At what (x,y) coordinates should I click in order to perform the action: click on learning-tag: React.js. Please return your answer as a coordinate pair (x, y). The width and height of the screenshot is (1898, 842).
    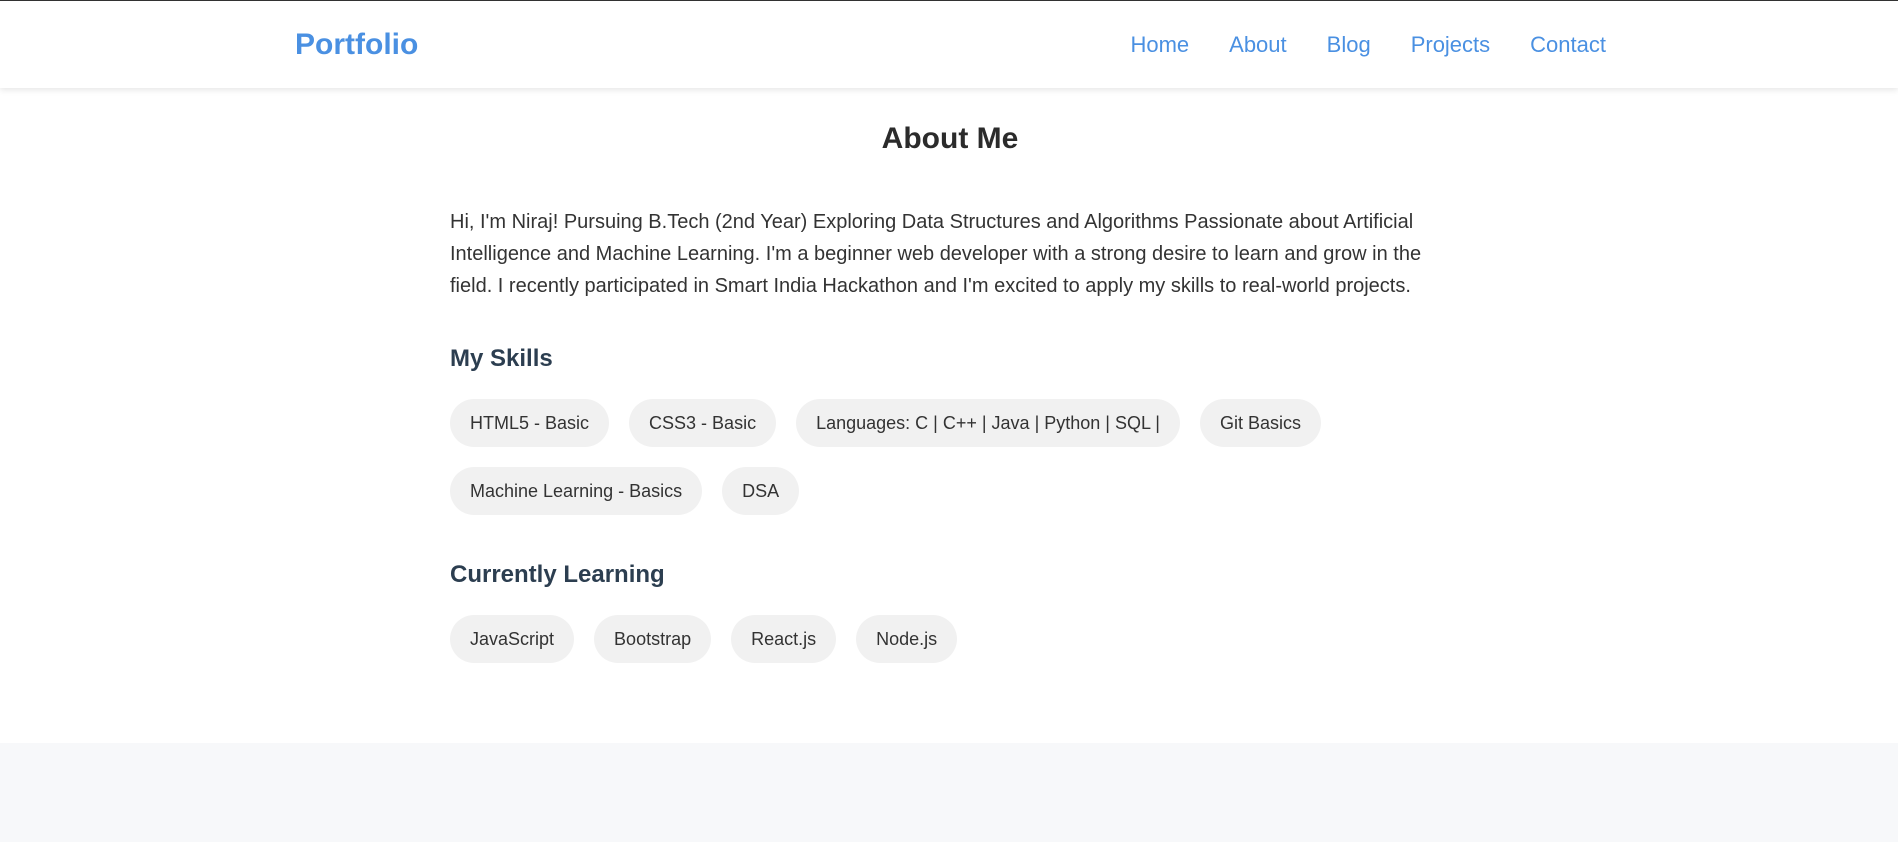
    Looking at the image, I should click on (784, 639).